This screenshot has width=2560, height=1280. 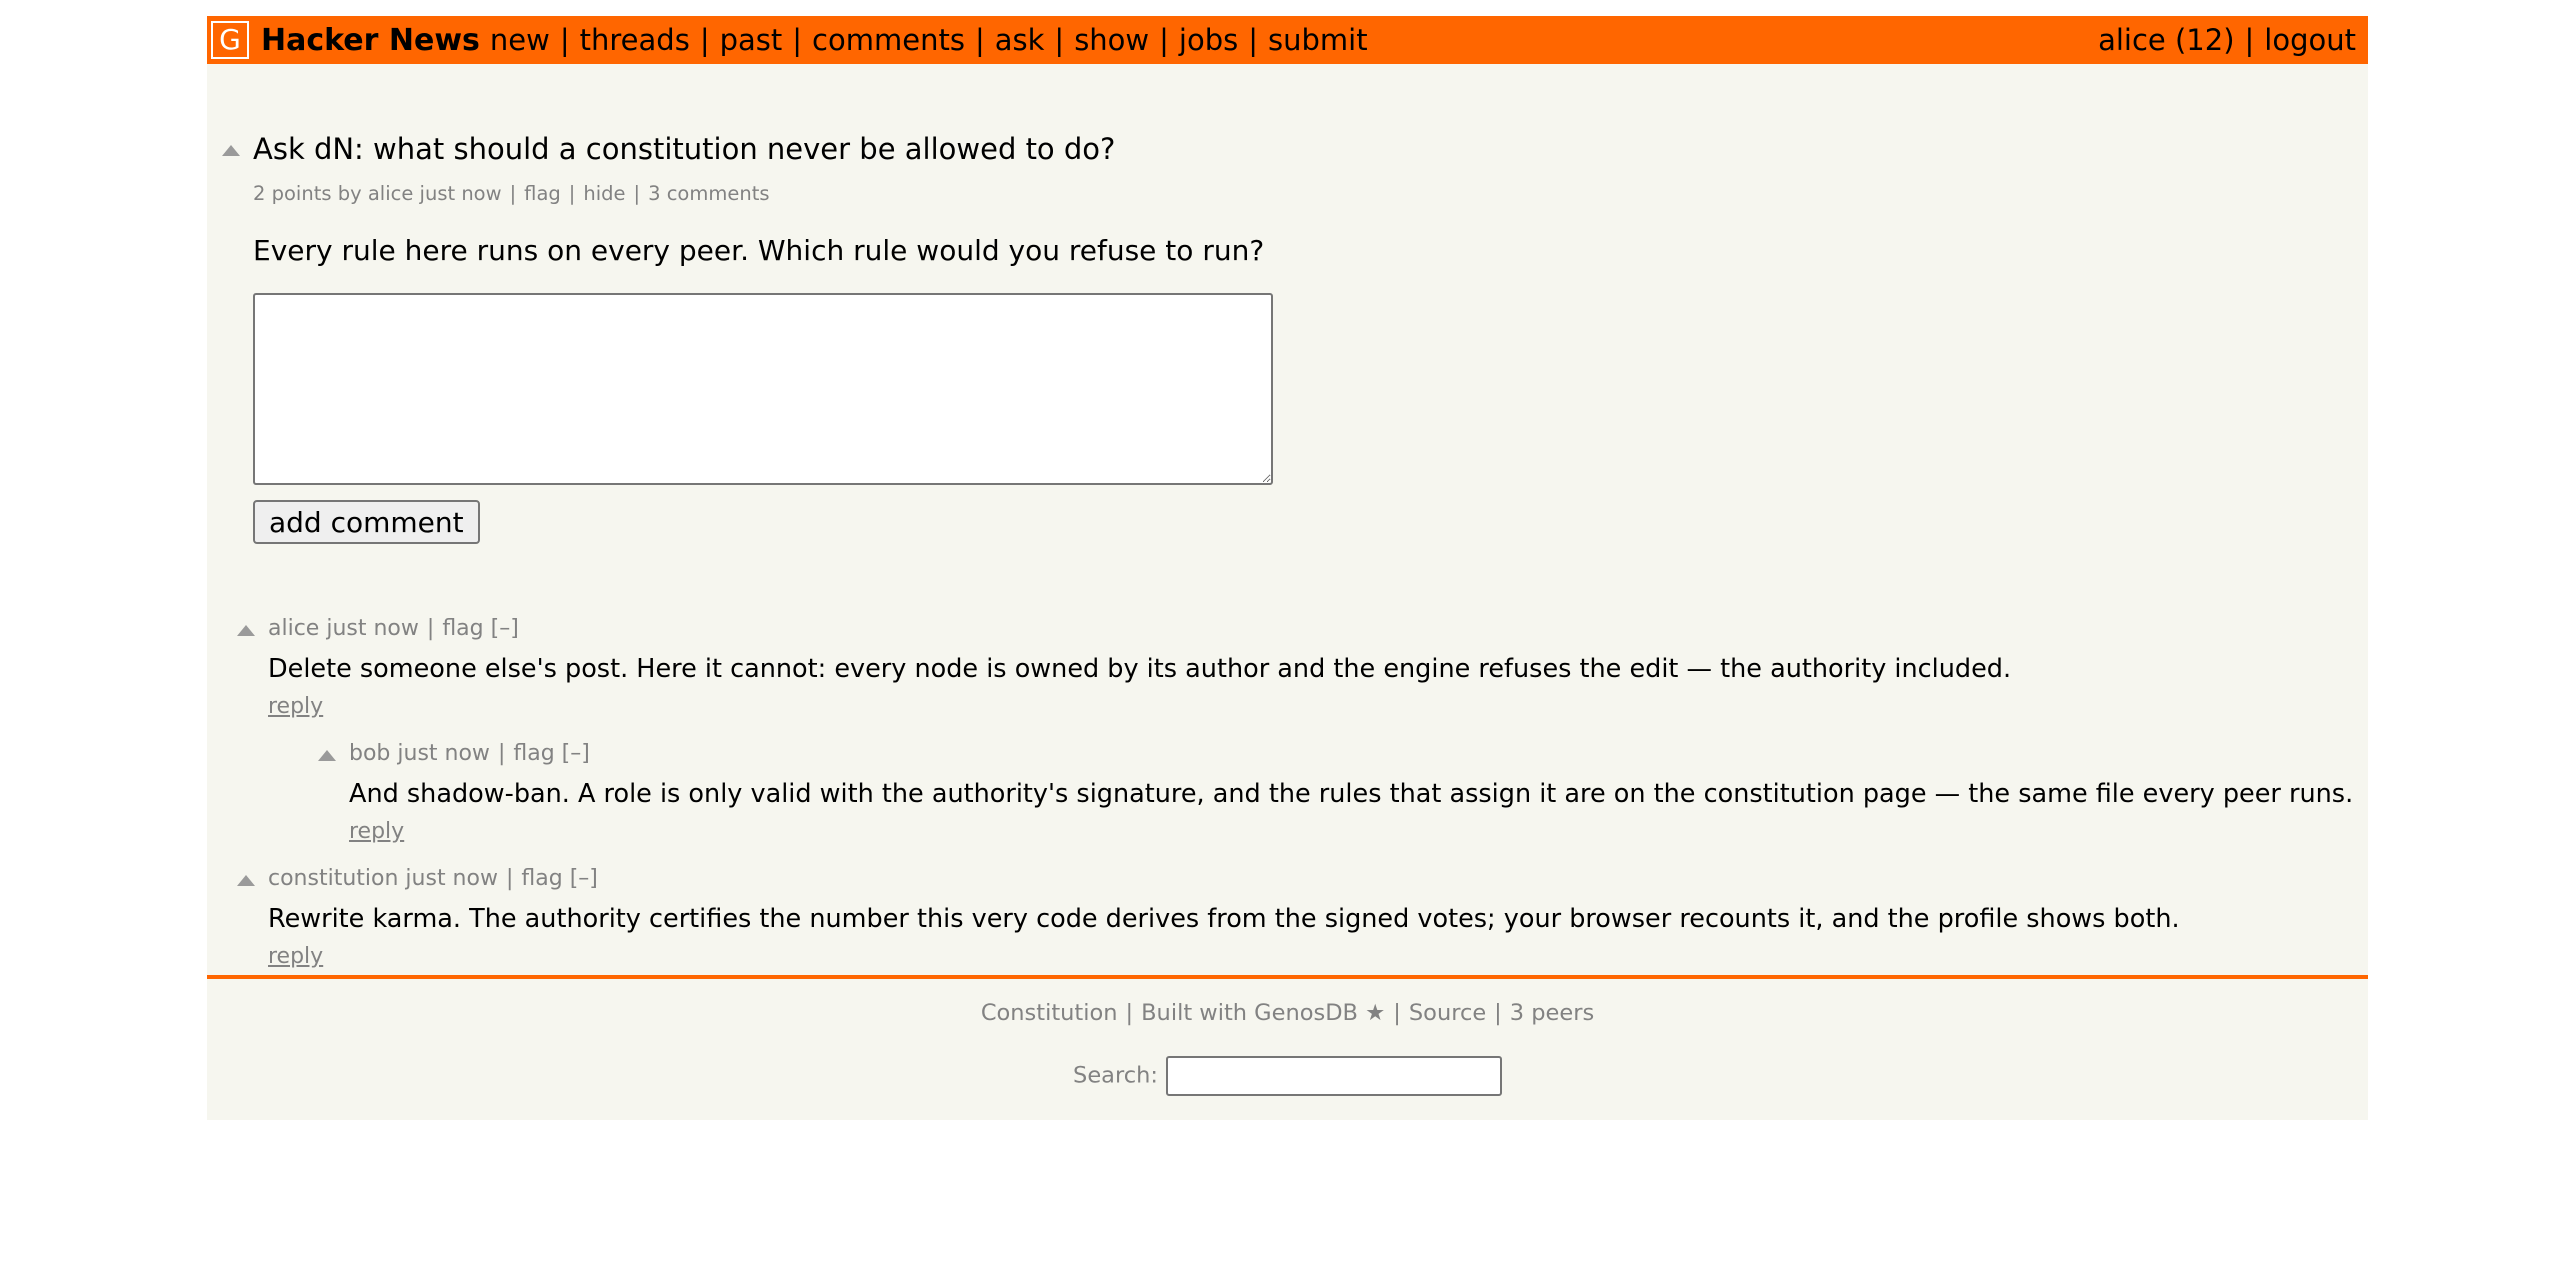 What do you see at coordinates (1049, 1013) in the screenshot?
I see `footer-link-constitution: Constitution` at bounding box center [1049, 1013].